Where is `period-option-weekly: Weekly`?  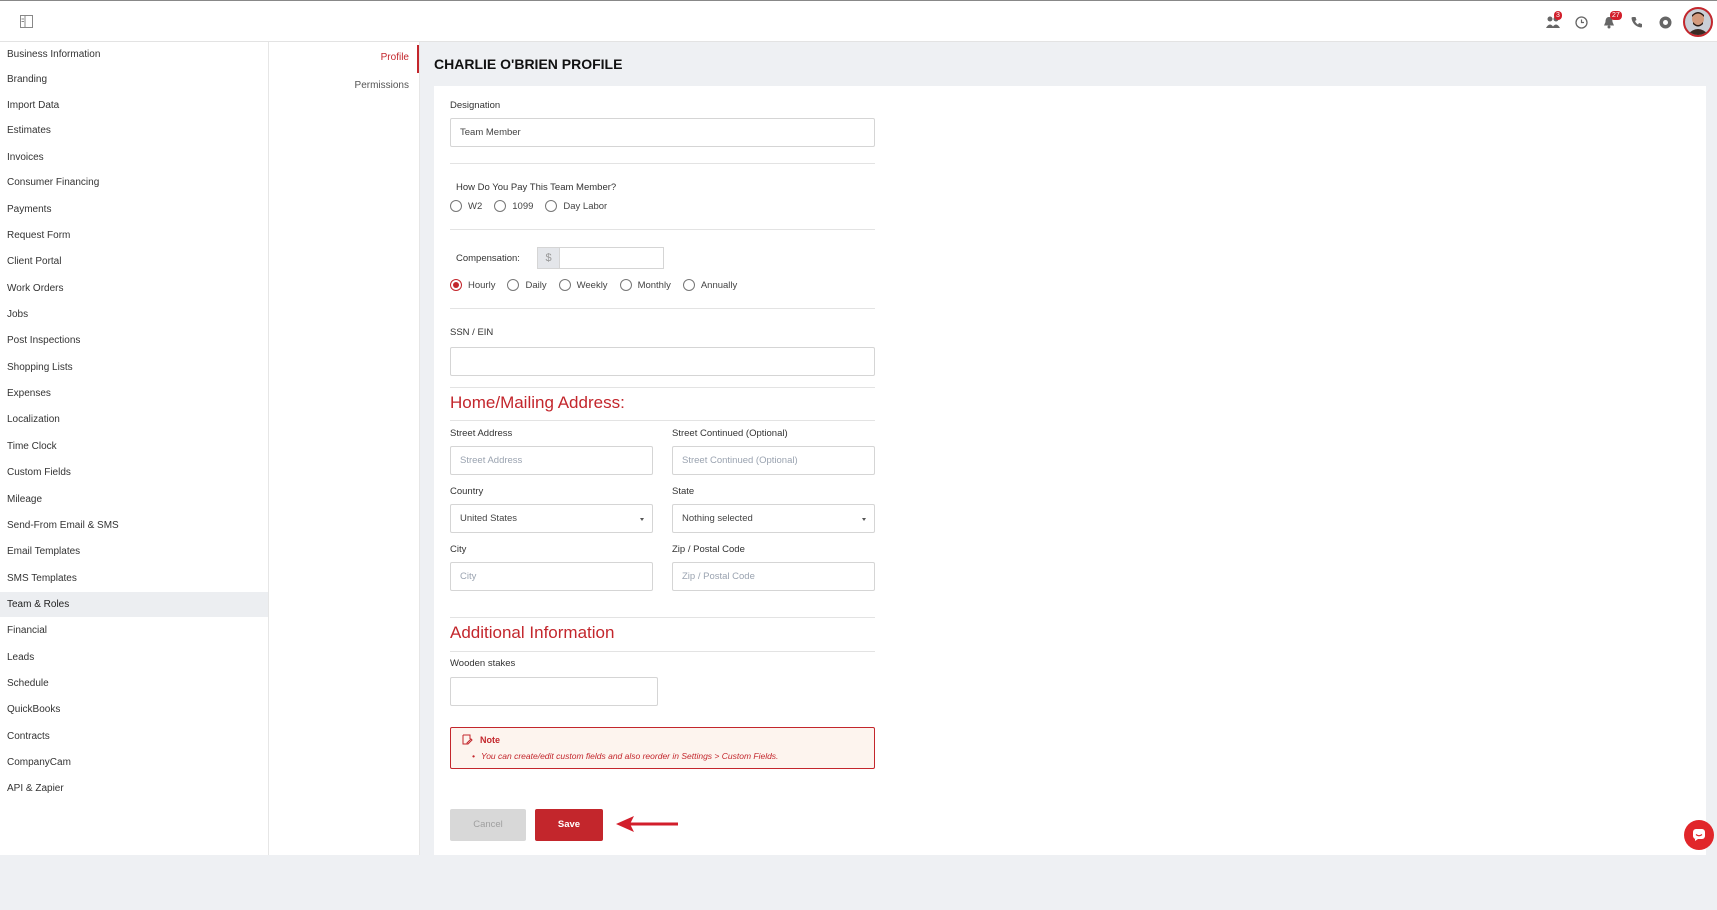
period-option-weekly: Weekly is located at coordinates (583, 285).